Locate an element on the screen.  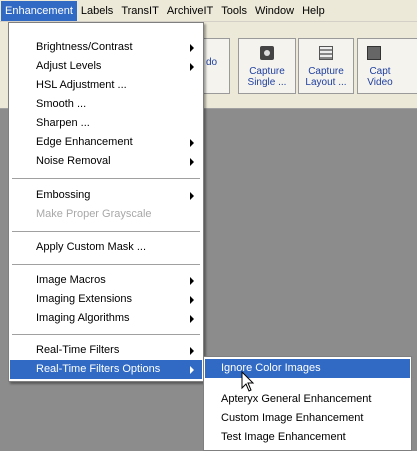
menu-item-label: Edge Enhancement is located at coordinates (84, 142).